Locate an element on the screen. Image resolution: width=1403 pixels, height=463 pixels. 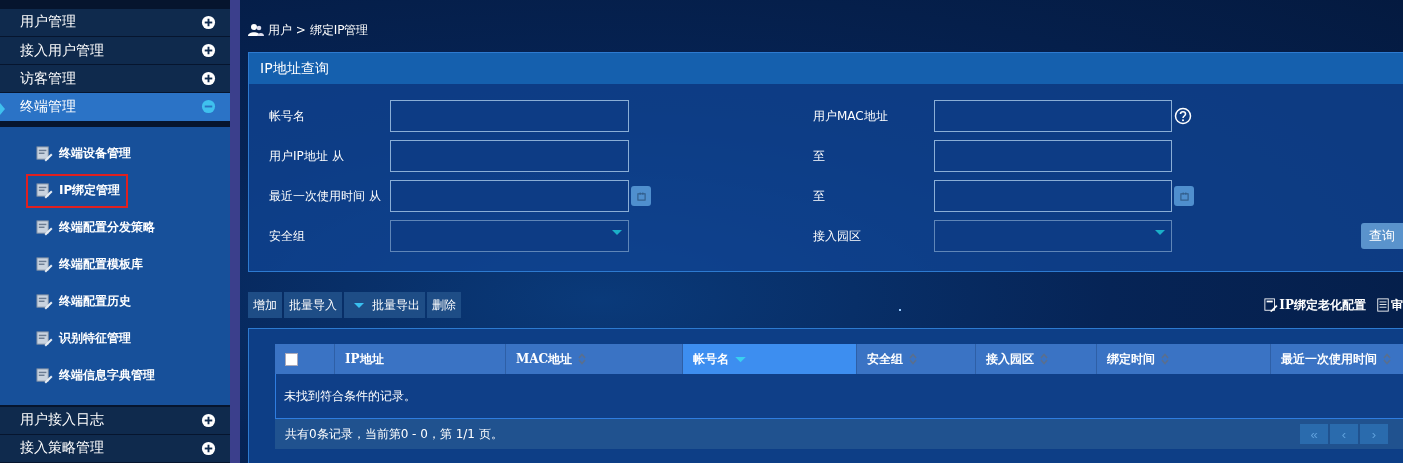
toolbar-button: 删除 is located at coordinates (444, 305).